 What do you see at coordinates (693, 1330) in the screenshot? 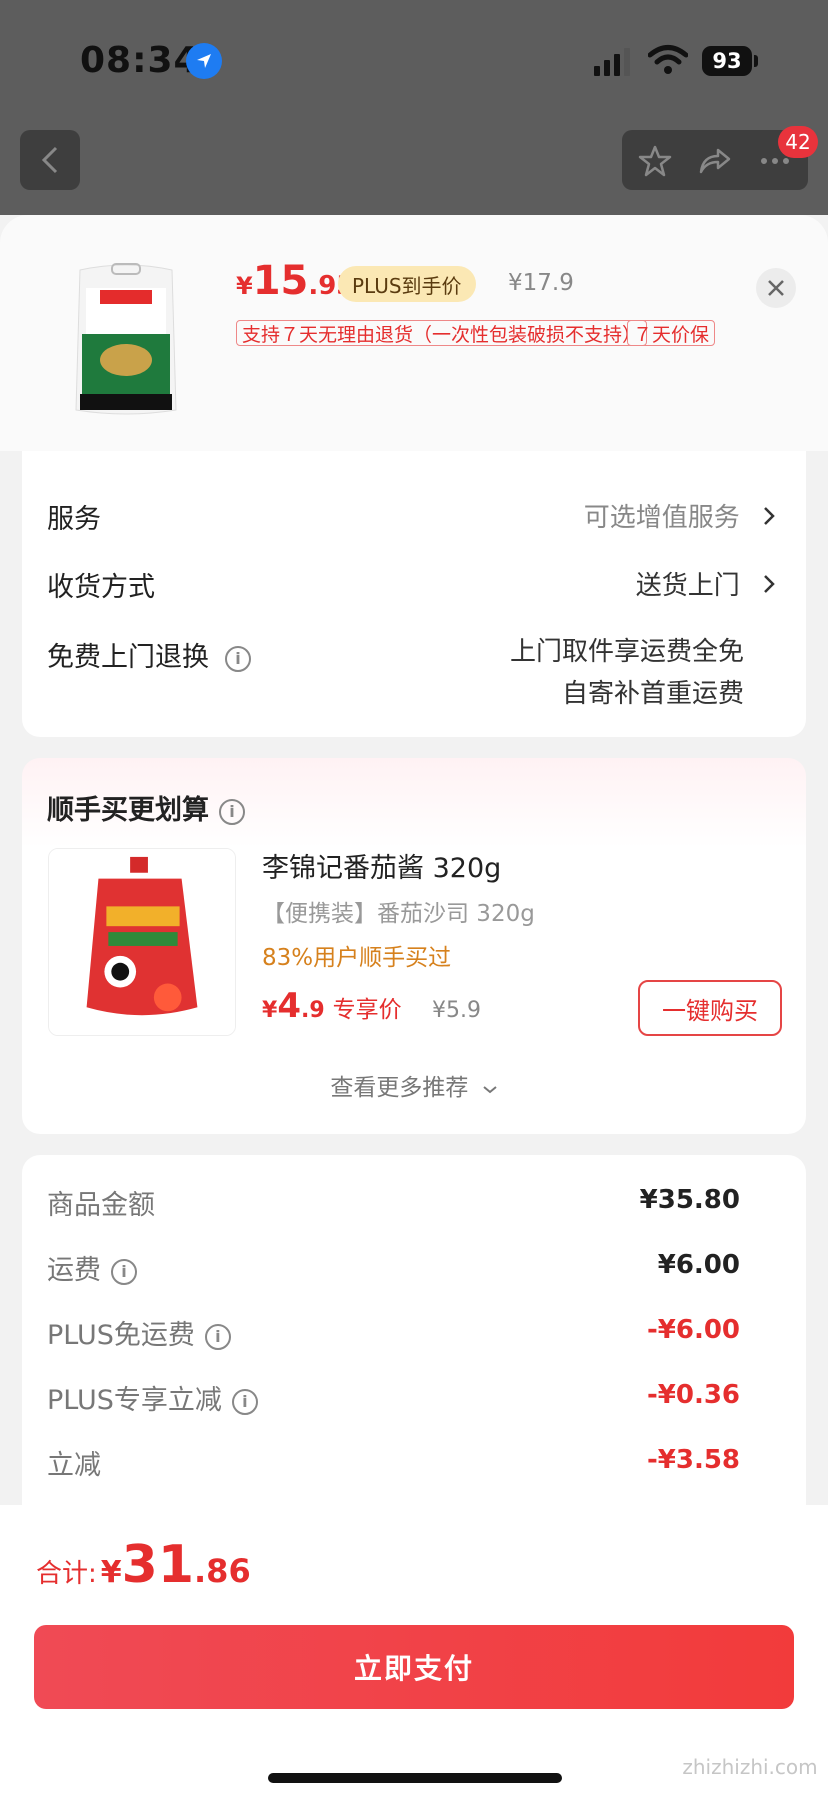
I see `plus-free-shipping-value: -¥6.00` at bounding box center [693, 1330].